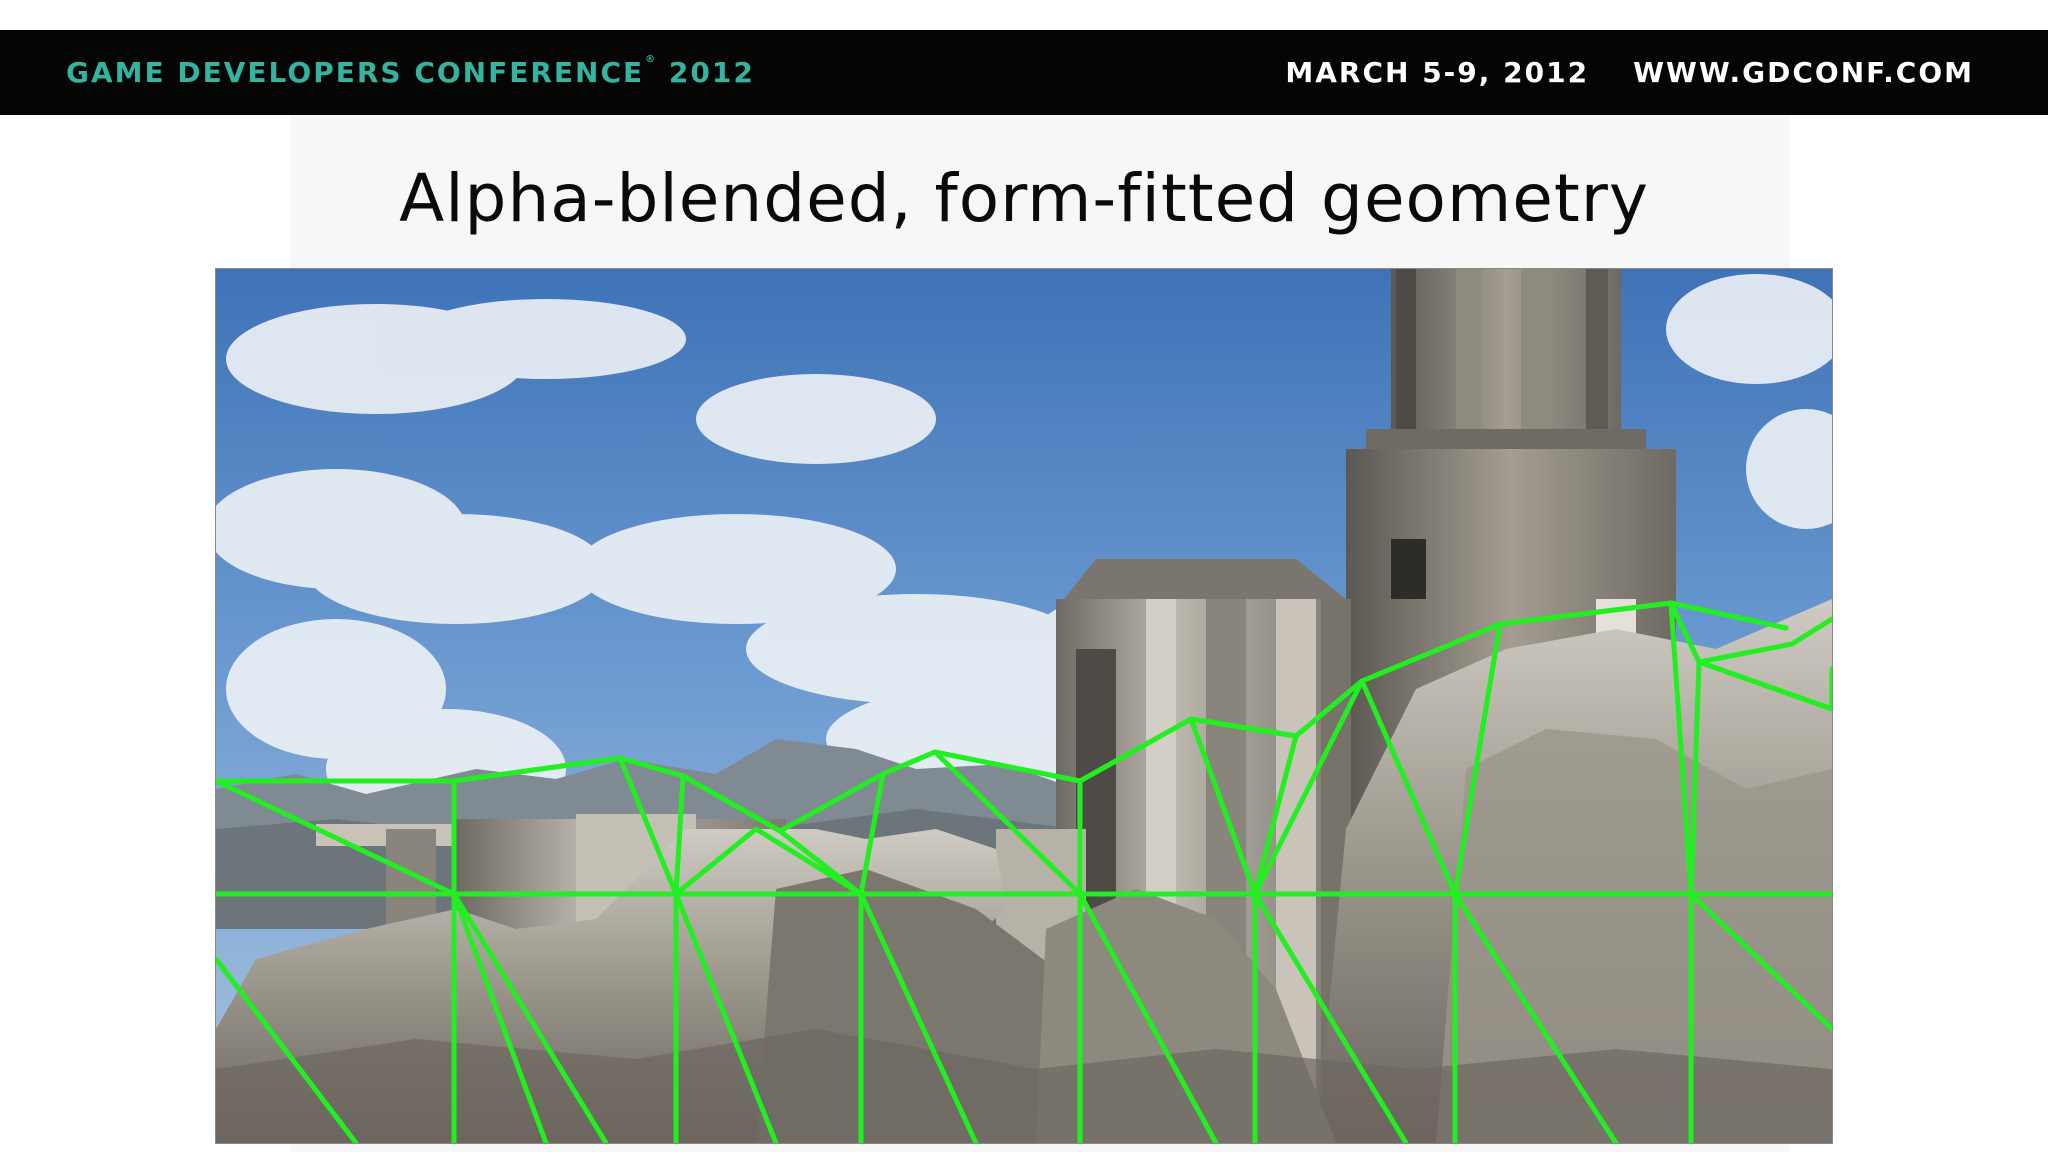 The width and height of the screenshot is (2048, 1152). Describe the element at coordinates (1024, 198) in the screenshot. I see `slide-title: Alpha-blended, form-fitted geometry` at that location.